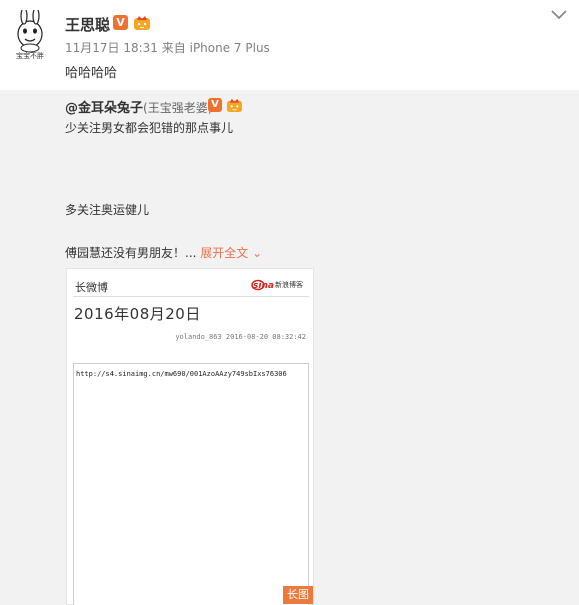  I want to click on svg-text: sina, so click(263, 286).